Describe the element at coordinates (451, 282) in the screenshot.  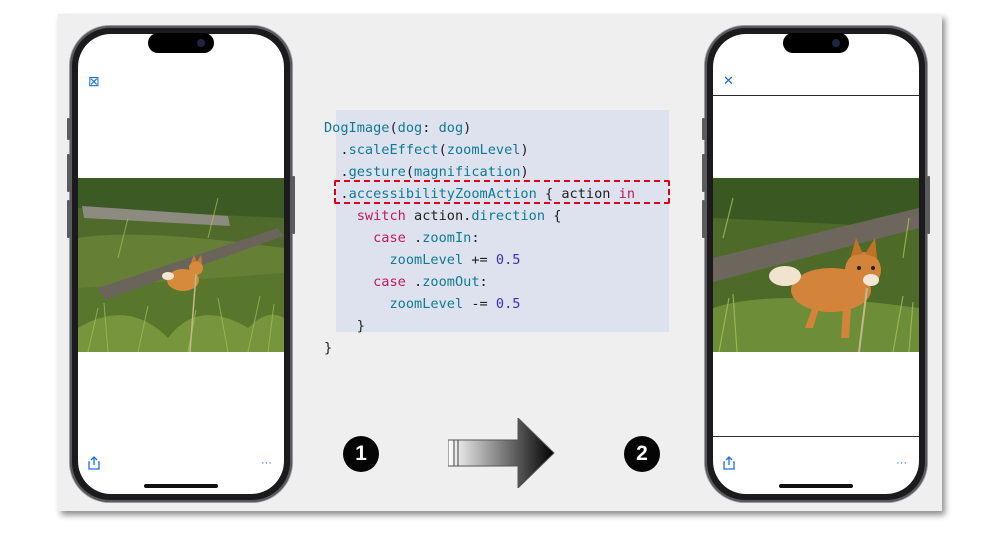
I see `code-token: zoomOut` at that location.